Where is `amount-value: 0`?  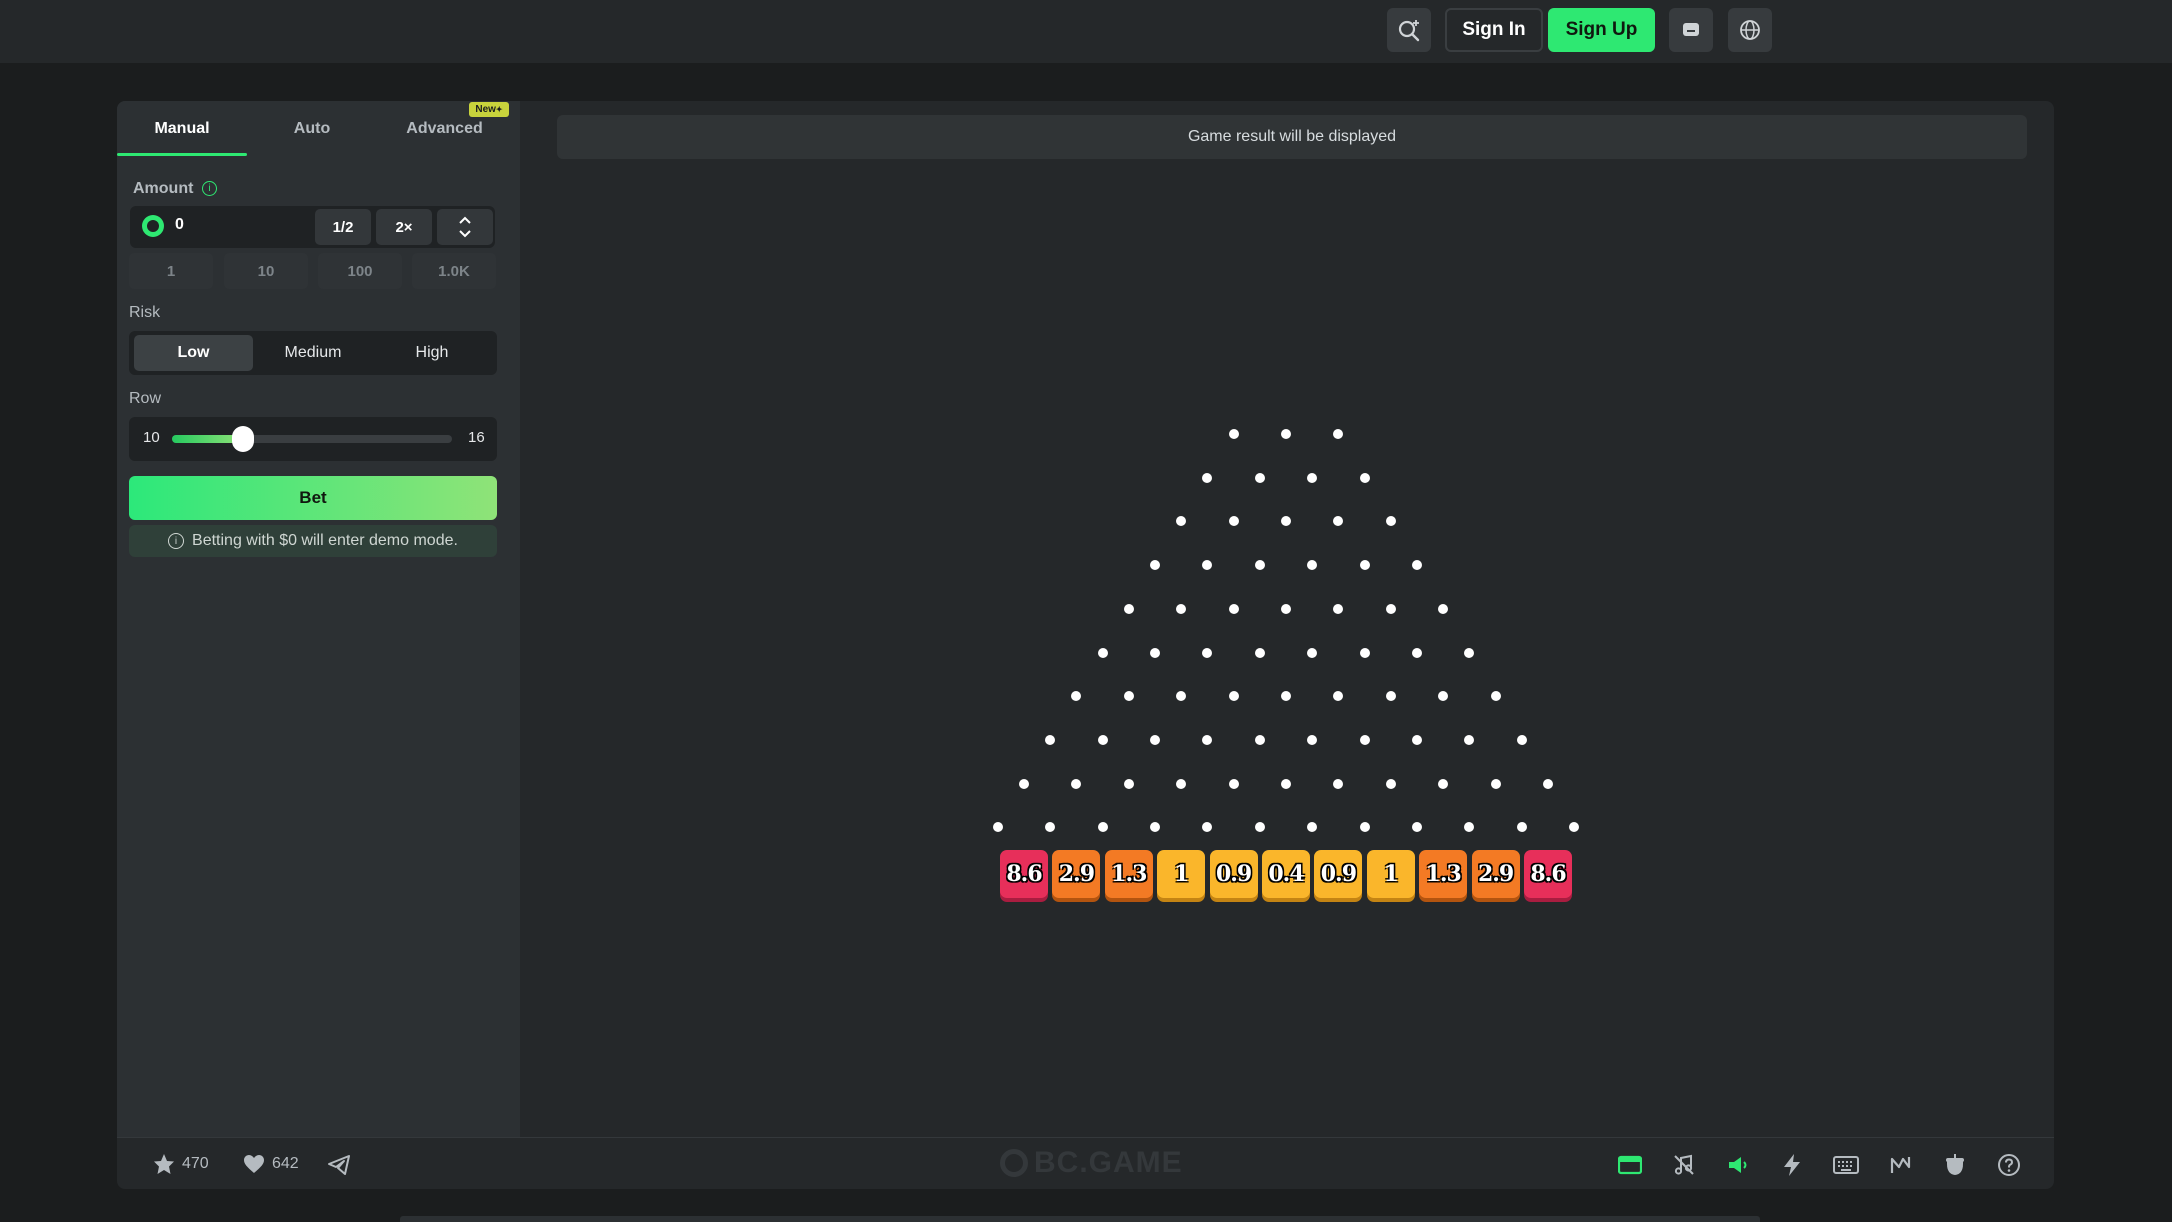
amount-value: 0 is located at coordinates (179, 225).